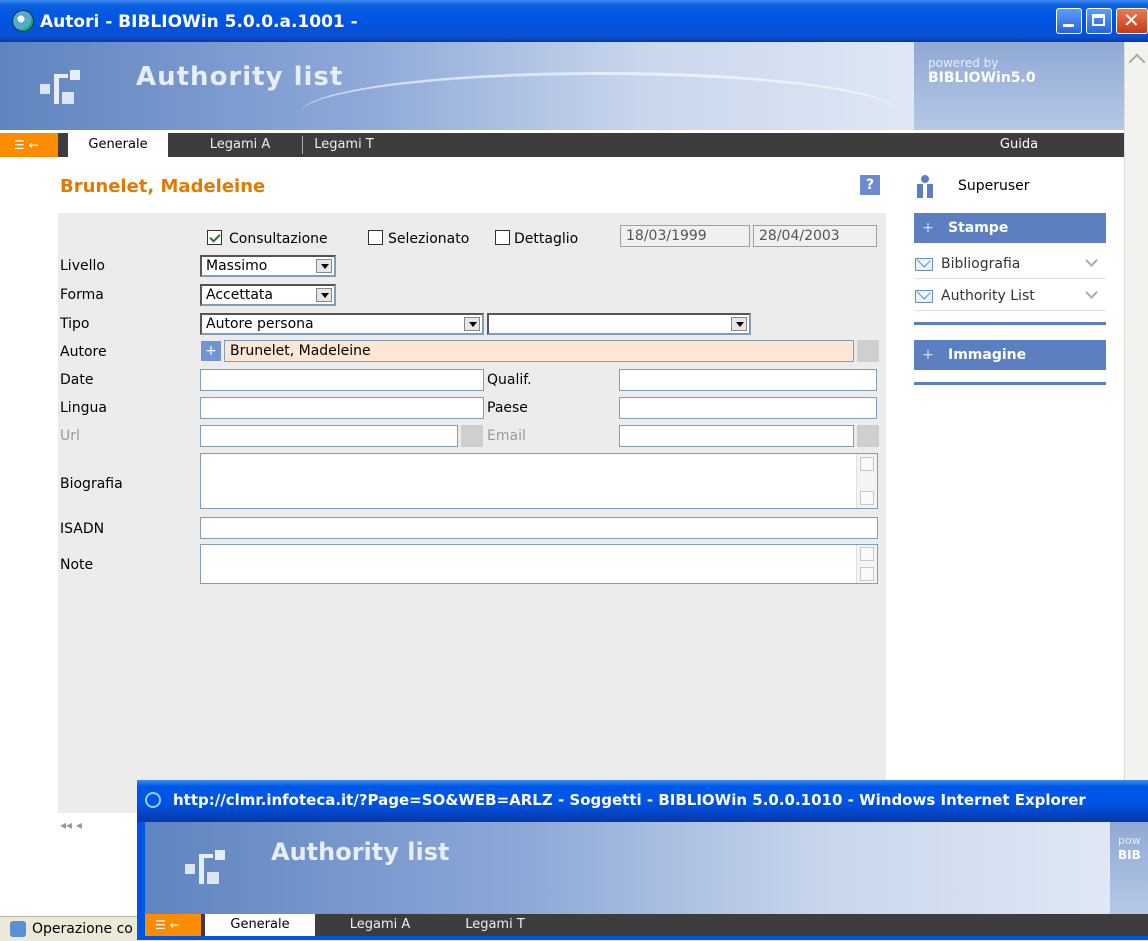  I want to click on close-button: ✕, so click(1132, 21).